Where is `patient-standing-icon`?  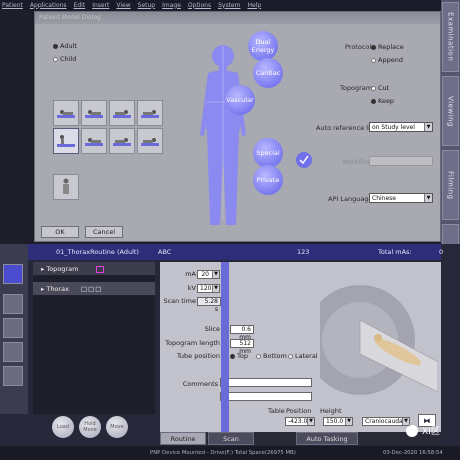
patient-standing-icon is located at coordinates (66, 186).